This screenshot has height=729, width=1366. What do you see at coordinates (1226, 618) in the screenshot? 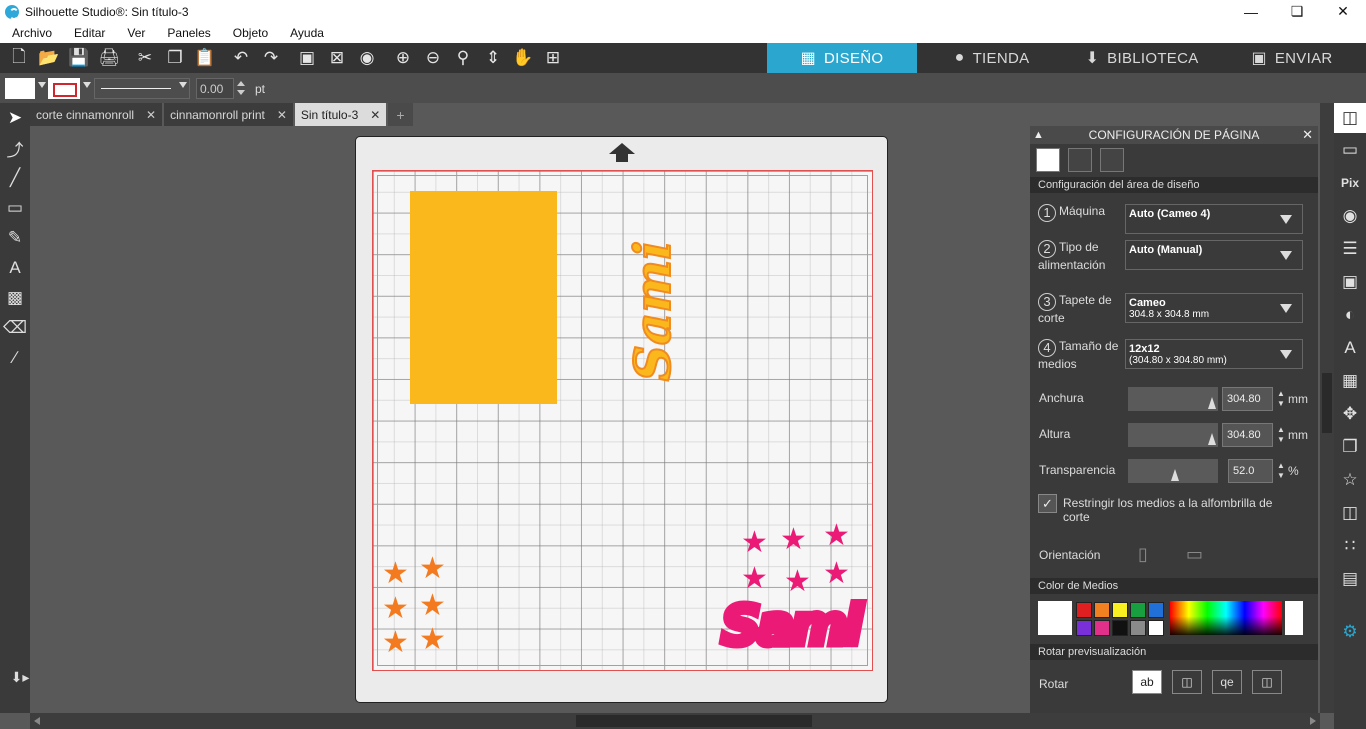
I see `color-spectrum-picker` at bounding box center [1226, 618].